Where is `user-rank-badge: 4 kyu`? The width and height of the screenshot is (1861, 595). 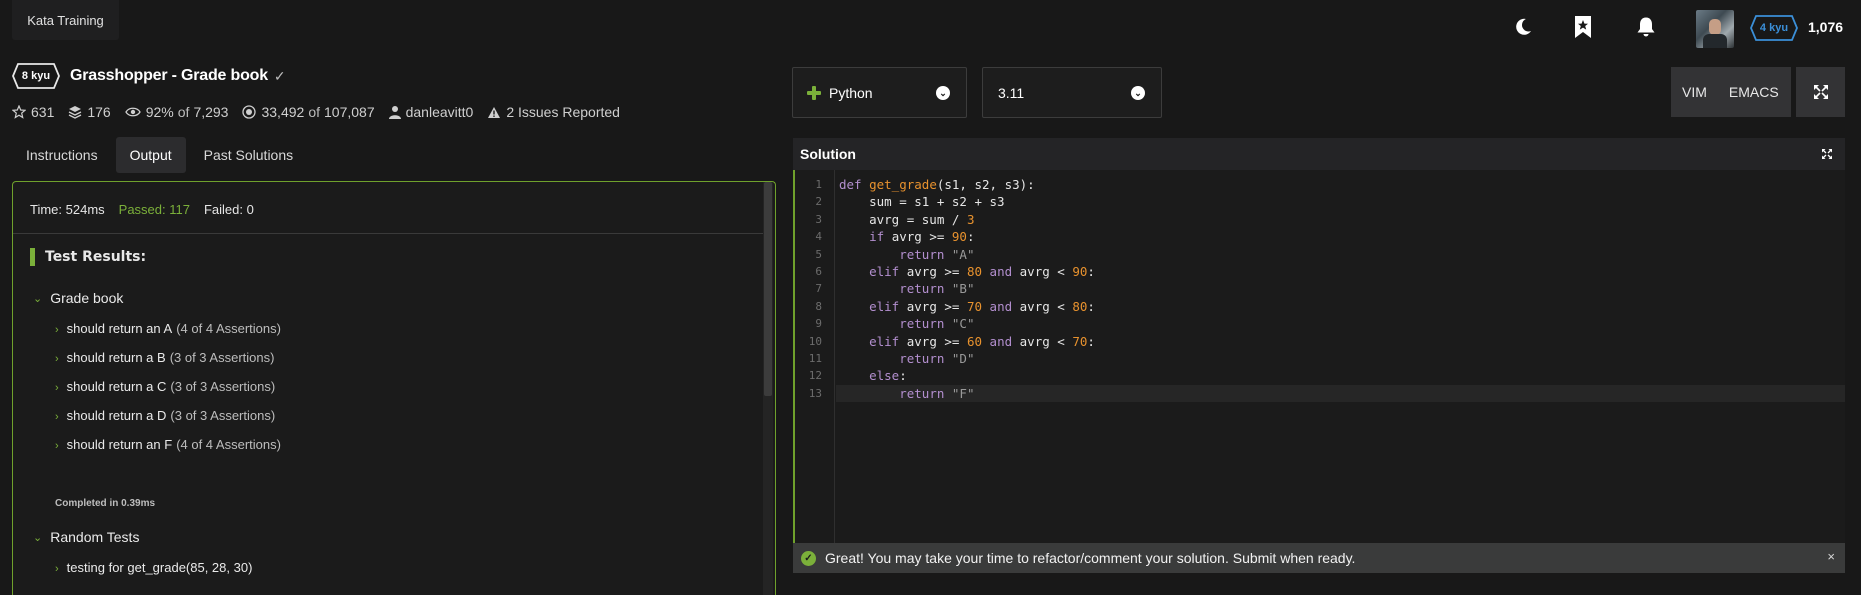 user-rank-badge: 4 kyu is located at coordinates (1774, 28).